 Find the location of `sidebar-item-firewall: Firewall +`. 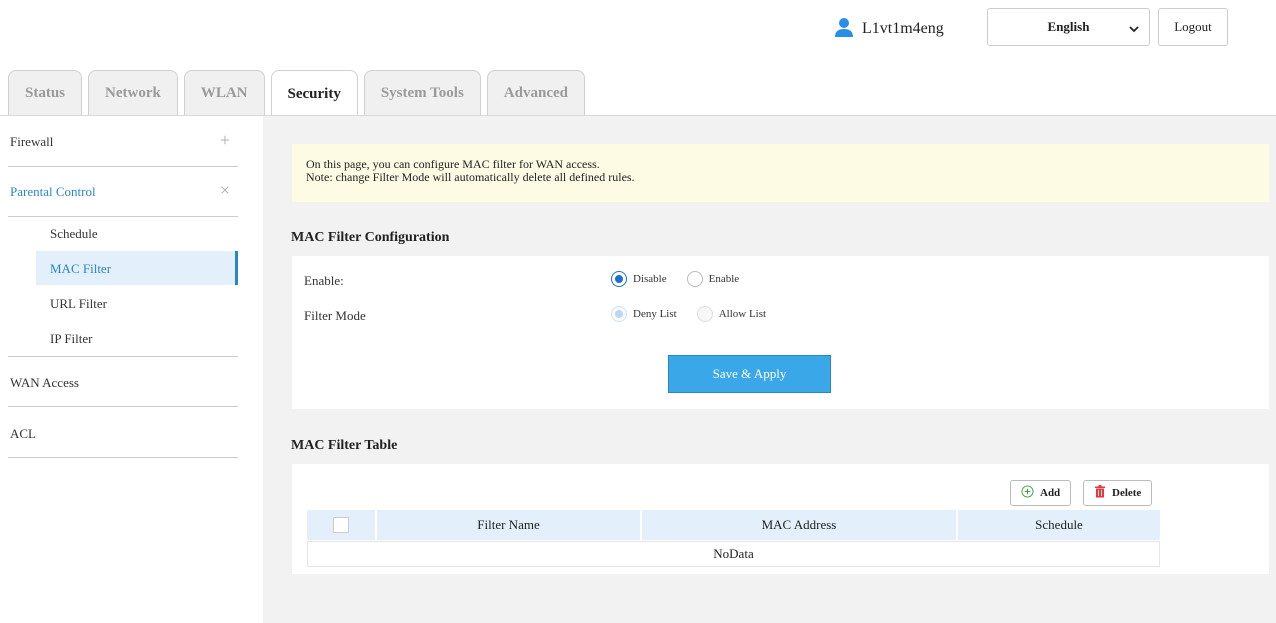

sidebar-item-firewall: Firewall + is located at coordinates (124, 140).